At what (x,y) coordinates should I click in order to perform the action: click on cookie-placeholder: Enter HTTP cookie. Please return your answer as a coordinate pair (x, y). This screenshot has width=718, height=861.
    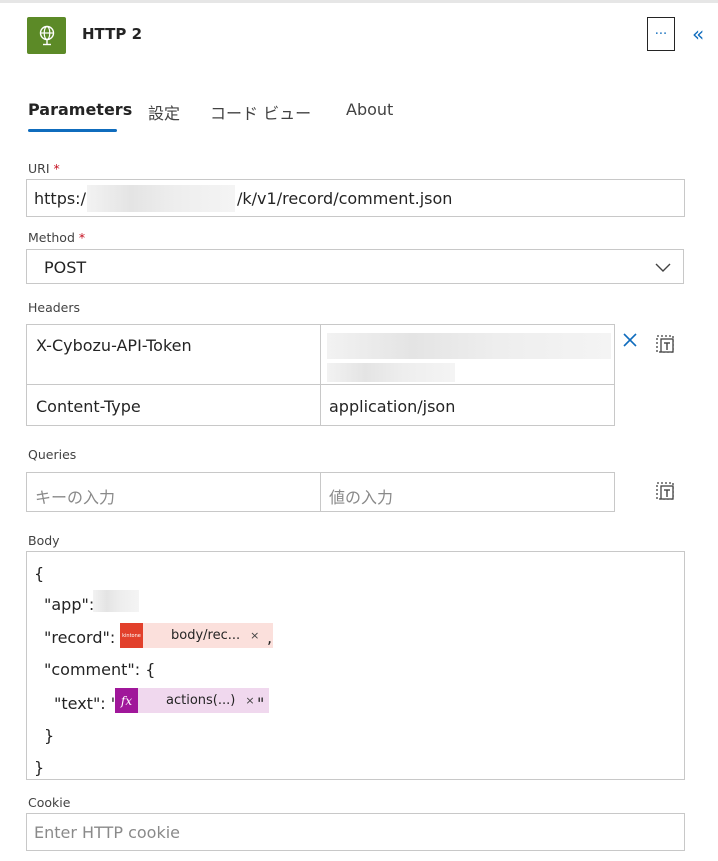
    Looking at the image, I should click on (107, 832).